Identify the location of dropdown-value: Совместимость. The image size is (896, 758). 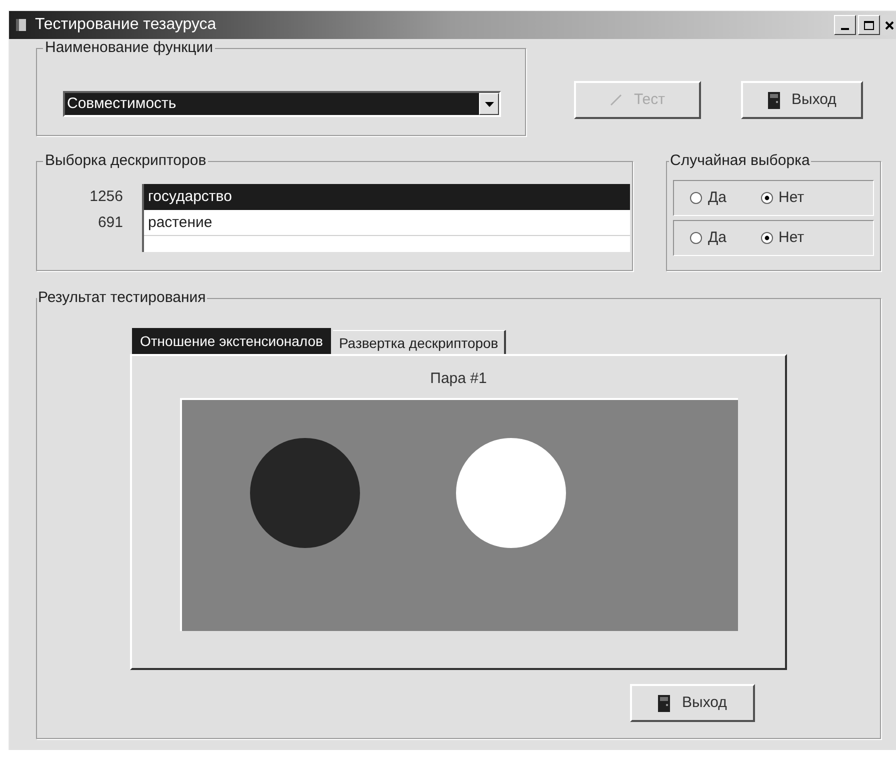
(272, 104).